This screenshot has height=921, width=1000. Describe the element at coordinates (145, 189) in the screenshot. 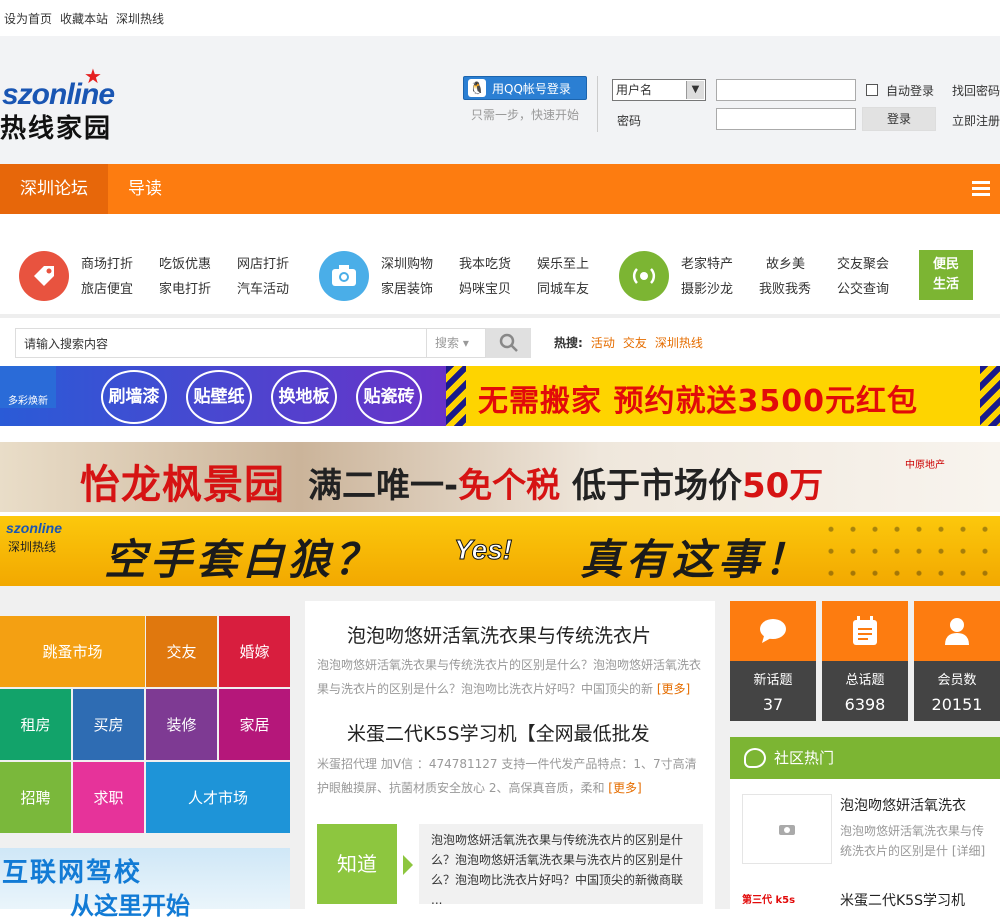

I see `nav-item-guide: 导读` at that location.